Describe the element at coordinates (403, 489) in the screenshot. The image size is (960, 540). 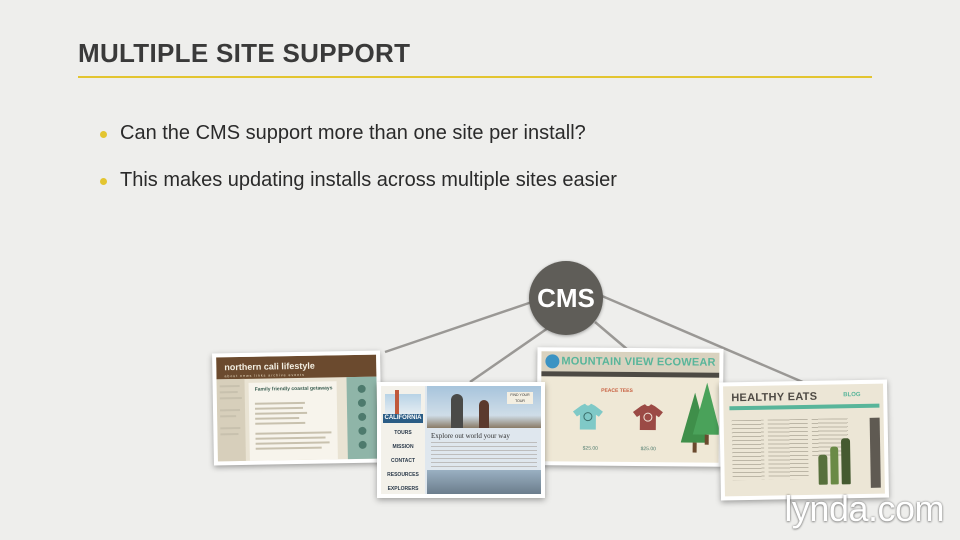
I see `menu-item: EXPLORERS` at that location.